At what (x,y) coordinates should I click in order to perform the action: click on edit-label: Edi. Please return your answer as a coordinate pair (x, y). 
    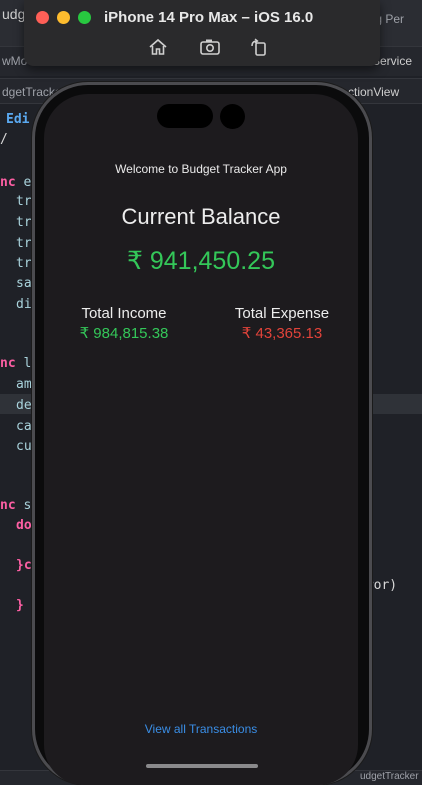
    Looking at the image, I should click on (18, 119).